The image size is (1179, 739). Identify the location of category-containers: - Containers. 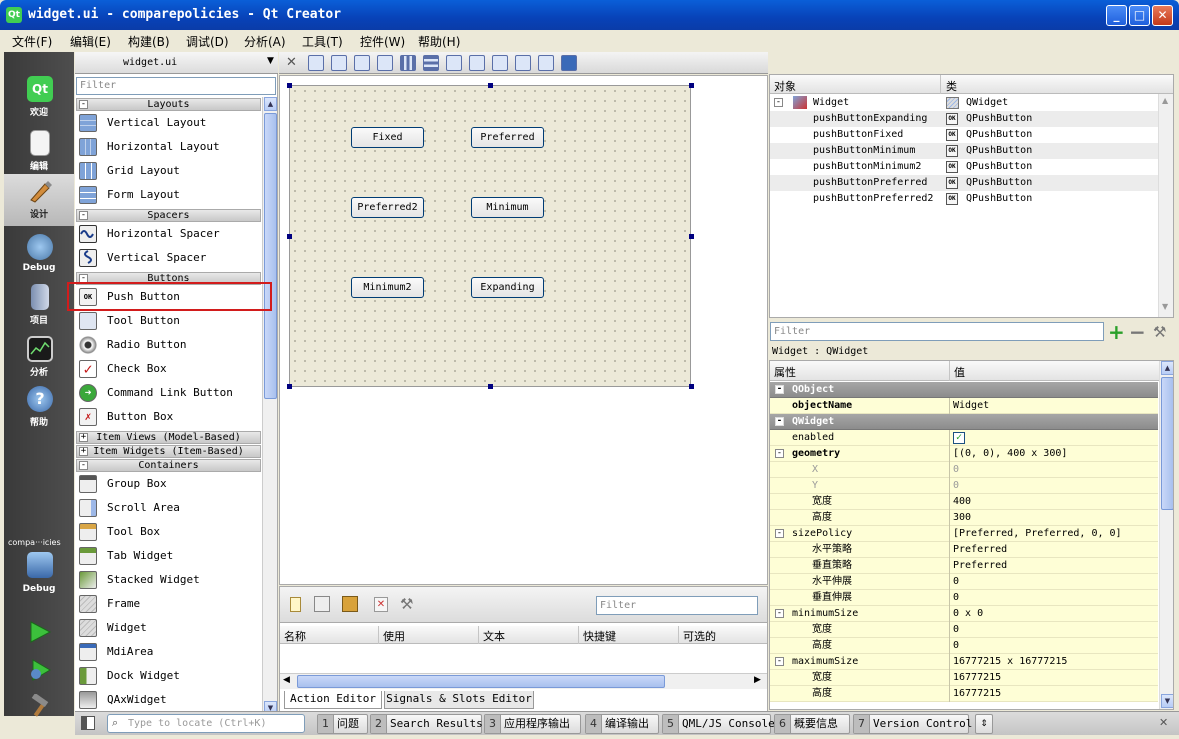
(168, 465).